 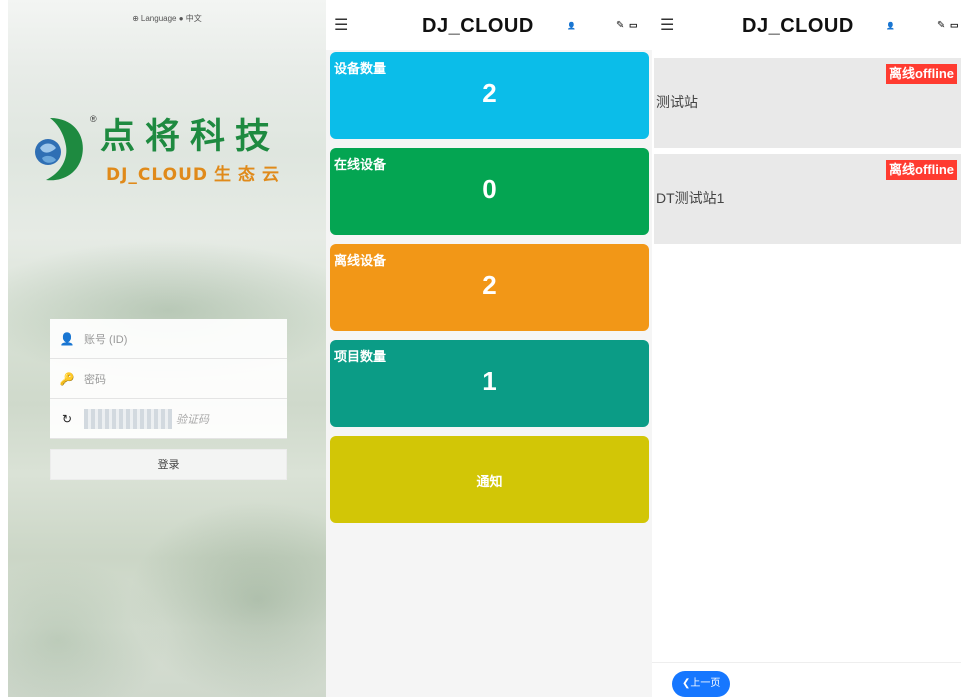 I want to click on login-button: 登录, so click(x=168, y=464).